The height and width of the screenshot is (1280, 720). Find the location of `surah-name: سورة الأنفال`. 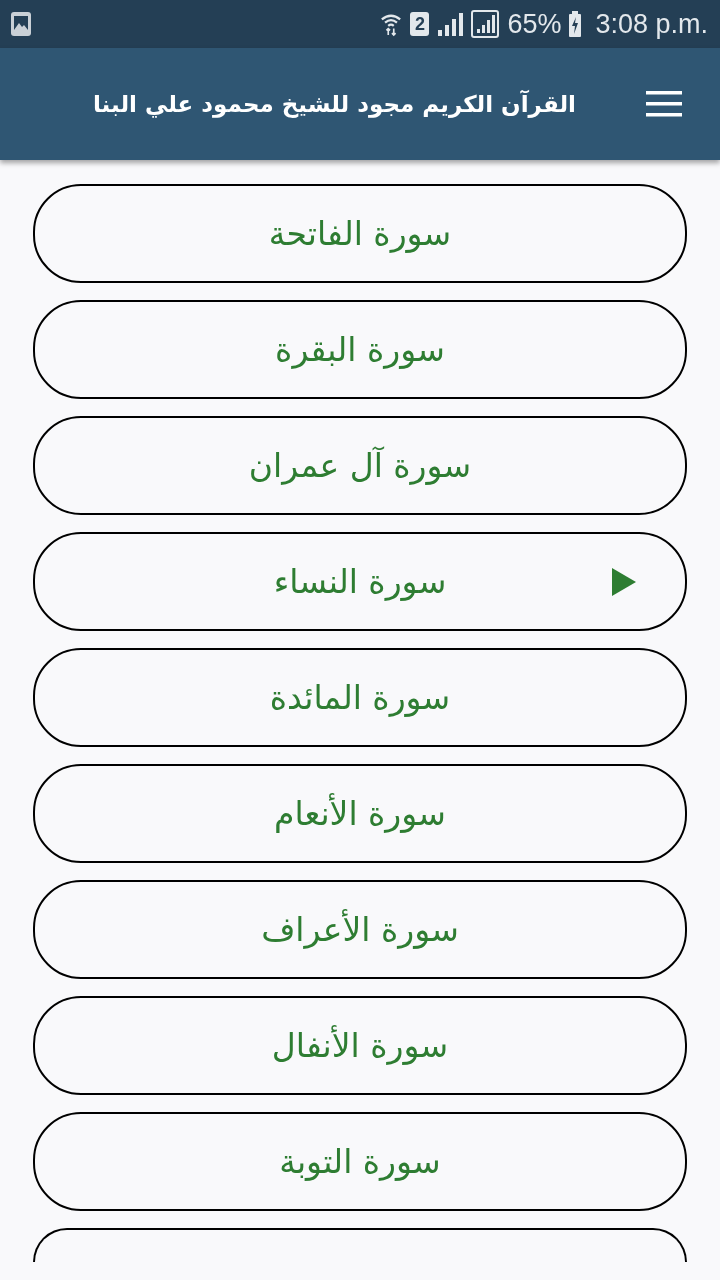

surah-name: سورة الأنفال is located at coordinates (360, 1045).